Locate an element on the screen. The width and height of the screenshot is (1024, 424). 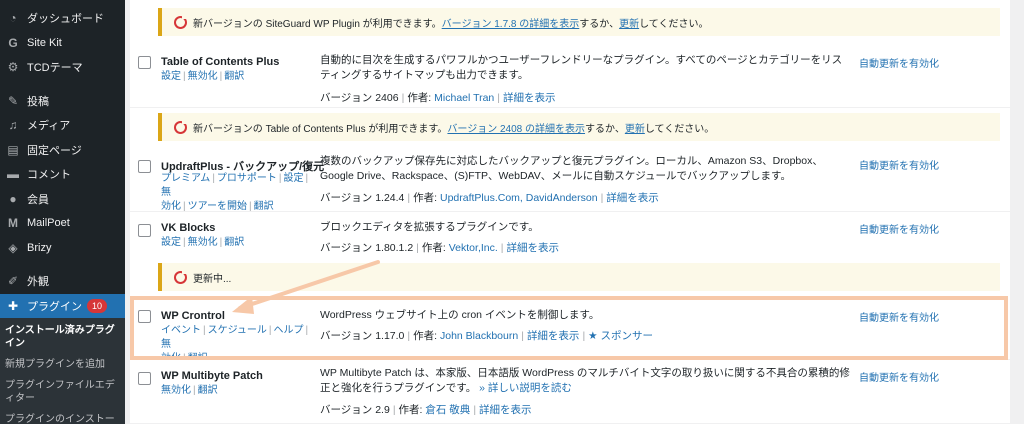
menu-label: Brizy is located at coordinates (39, 247).